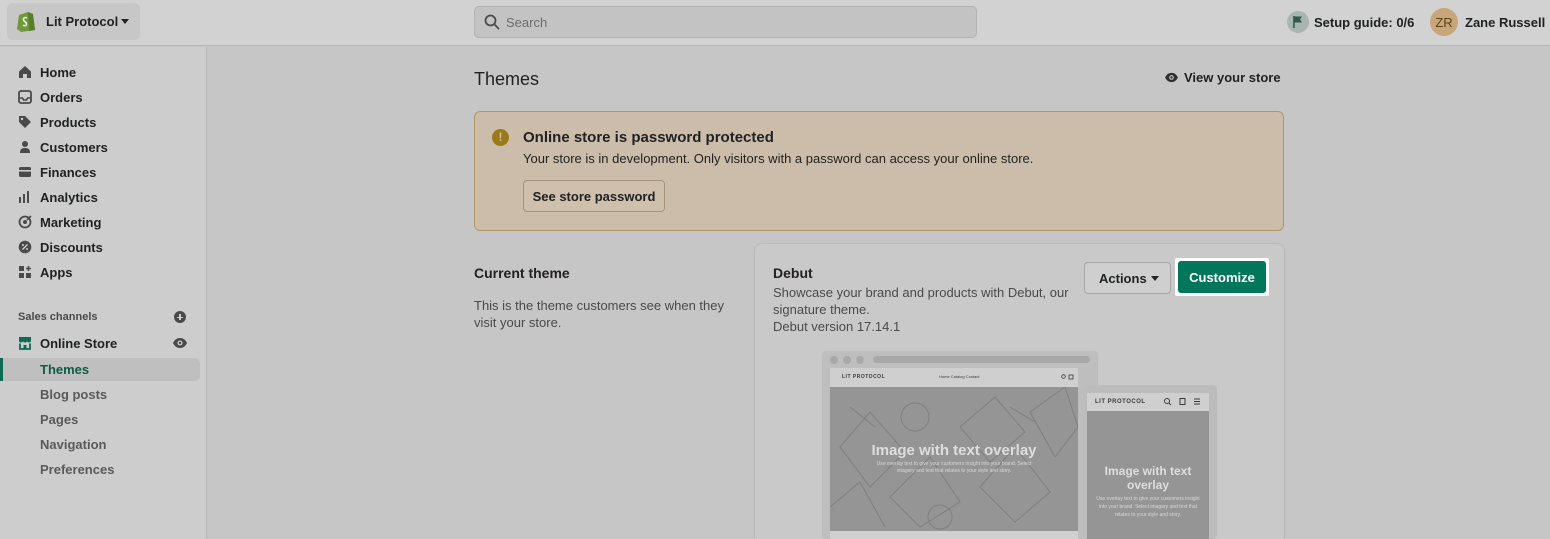  I want to click on view-store-link: View your store, so click(1222, 77).